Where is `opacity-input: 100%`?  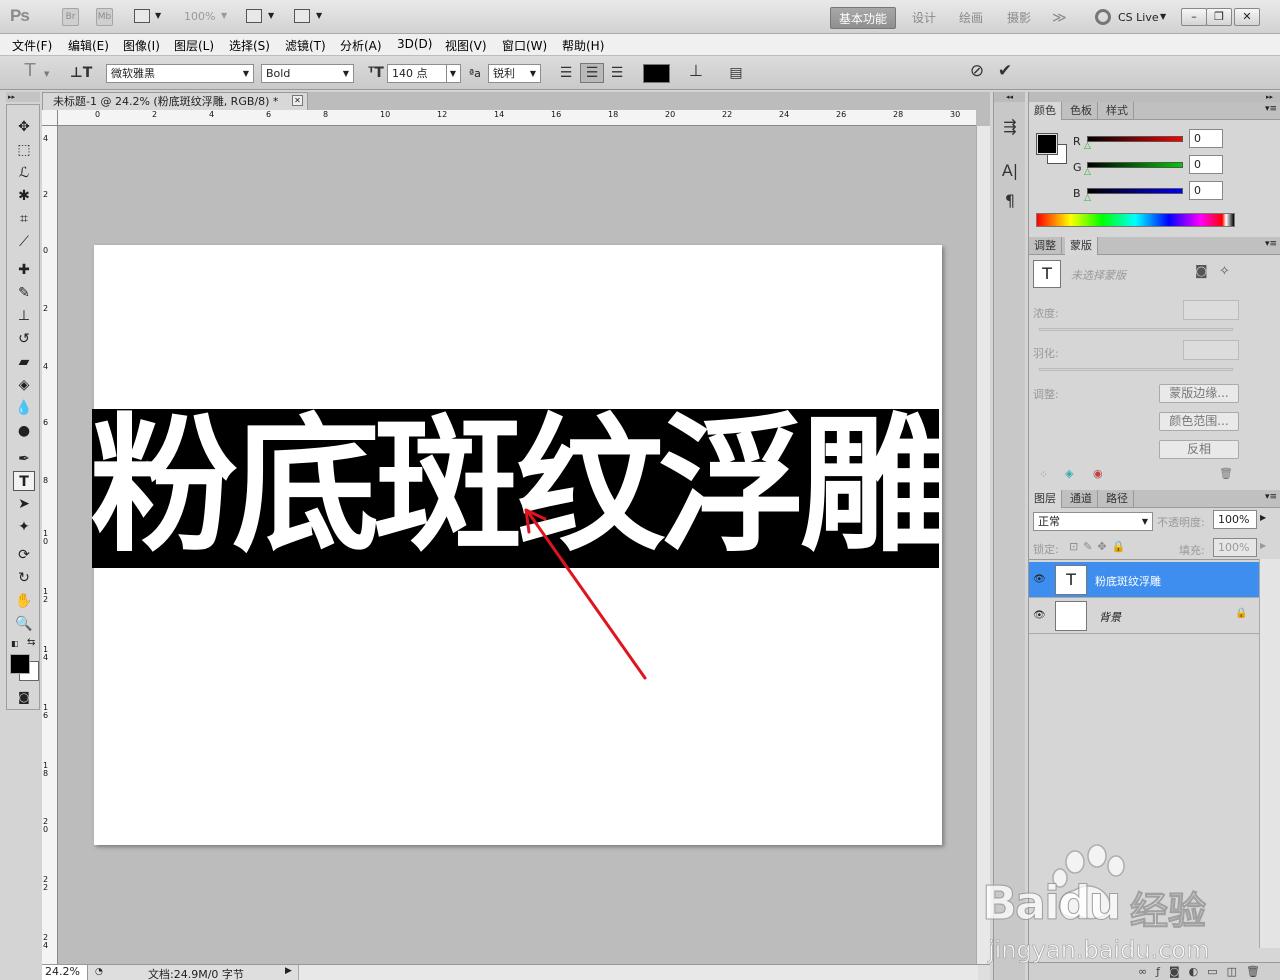
opacity-input: 100% is located at coordinates (1235, 519).